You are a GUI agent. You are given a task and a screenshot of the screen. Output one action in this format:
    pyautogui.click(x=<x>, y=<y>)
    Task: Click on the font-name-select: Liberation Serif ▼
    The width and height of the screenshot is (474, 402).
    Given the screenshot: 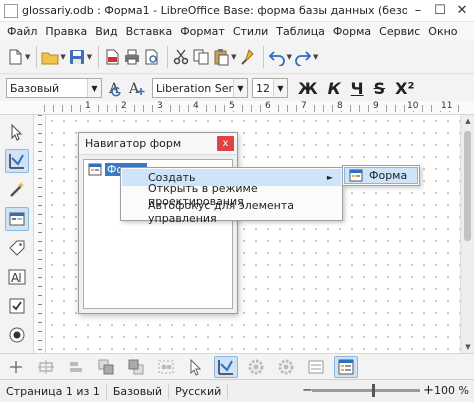 What is the action you would take?
    pyautogui.click(x=200, y=88)
    